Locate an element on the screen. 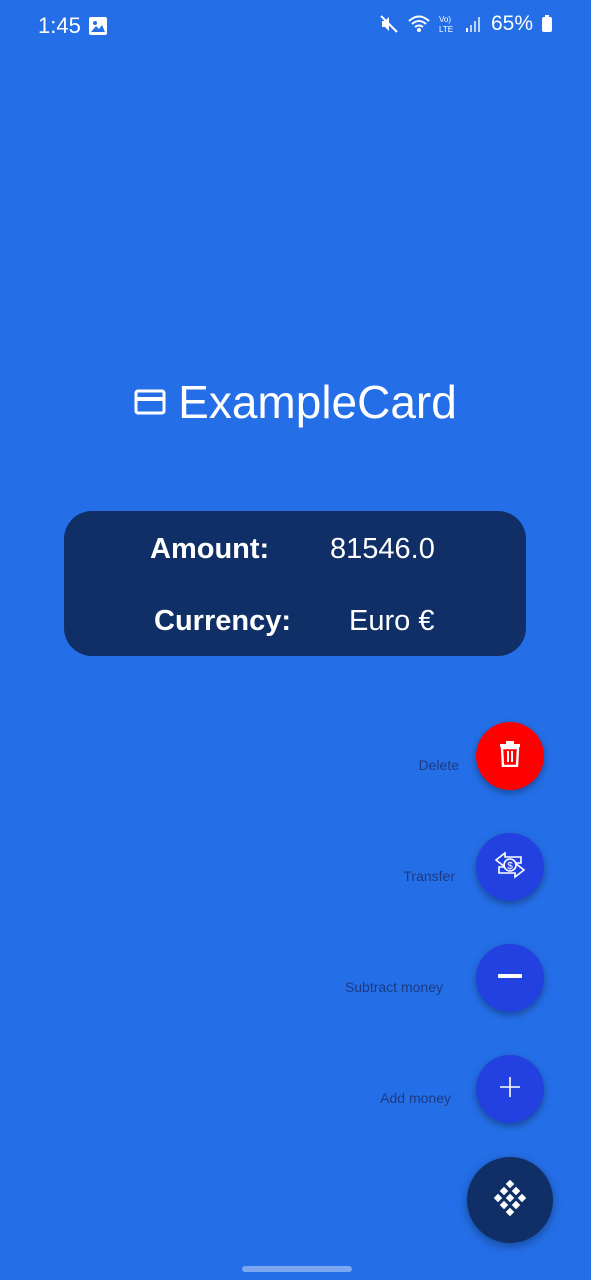  transfer-label: Transfer is located at coordinates (429, 876).